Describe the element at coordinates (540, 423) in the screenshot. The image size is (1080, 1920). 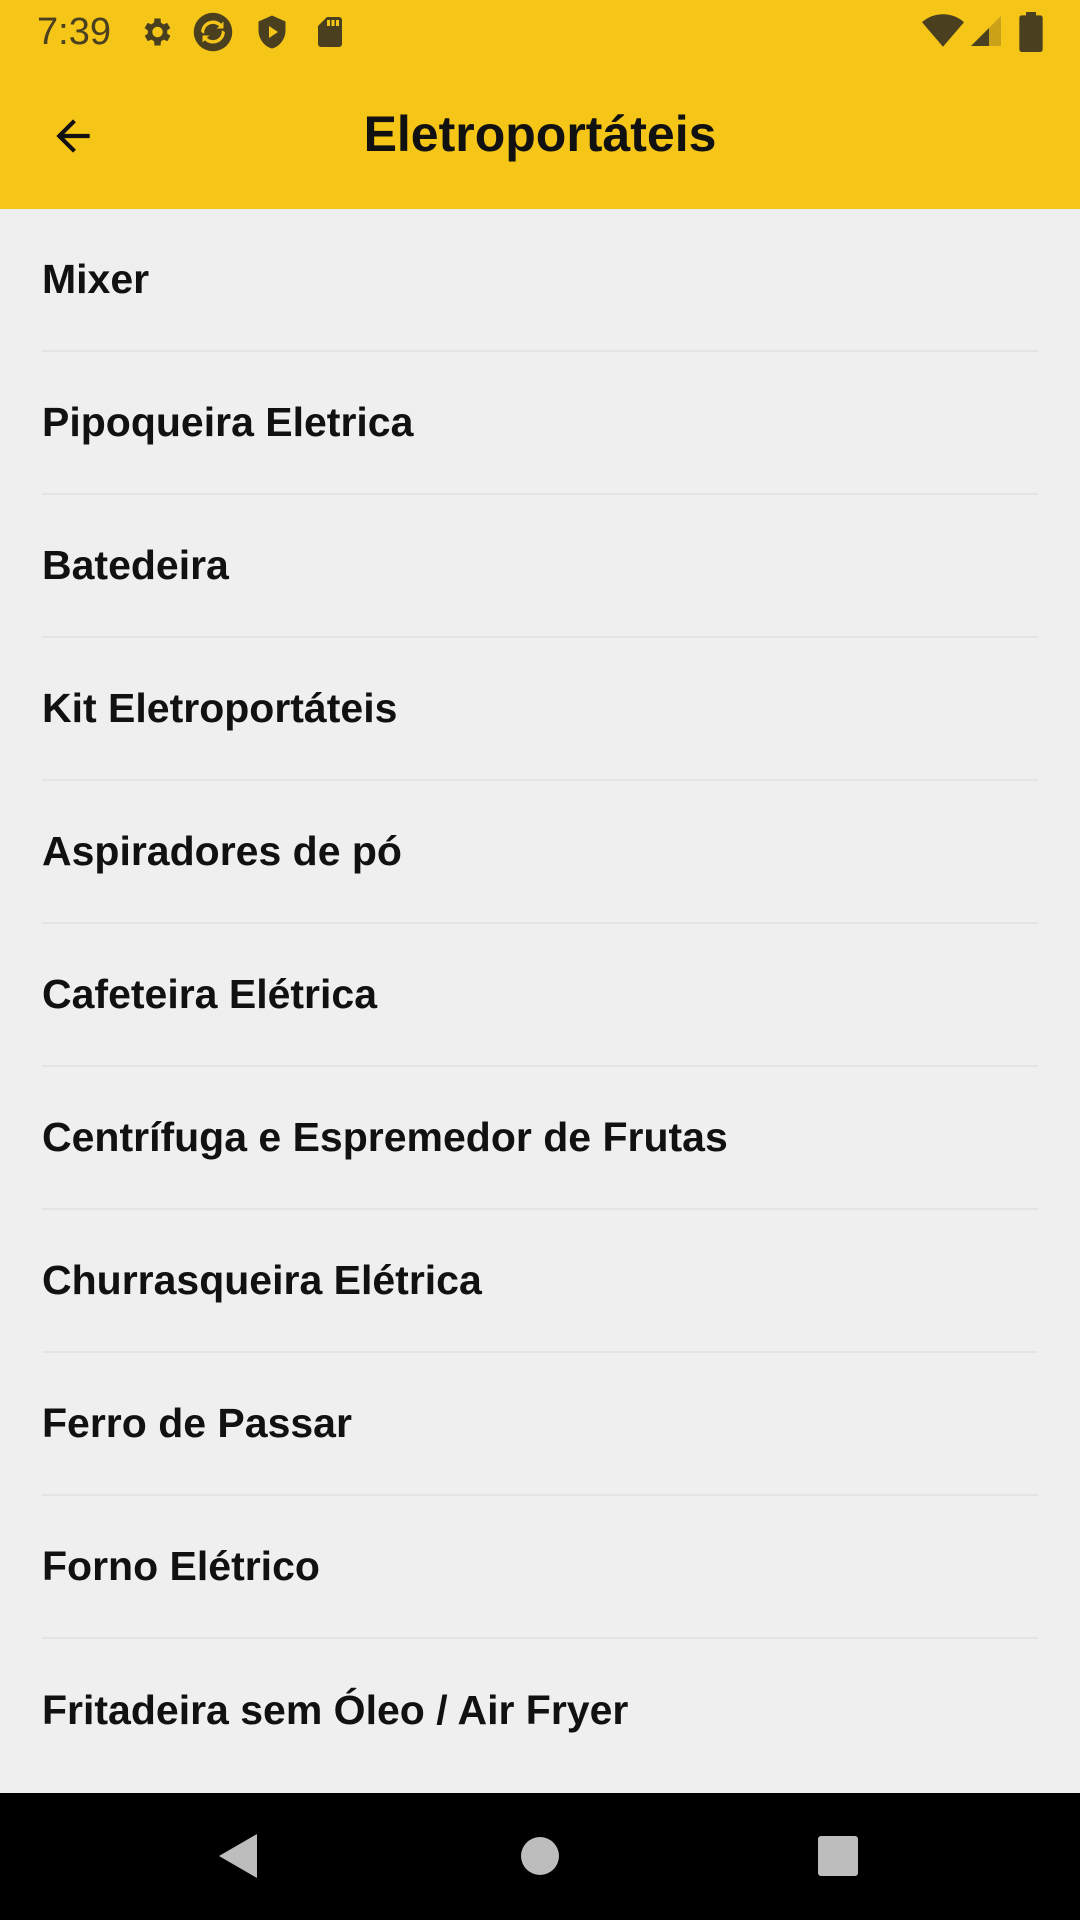
I see `list-item: Pipoqueira Eletrica` at that location.